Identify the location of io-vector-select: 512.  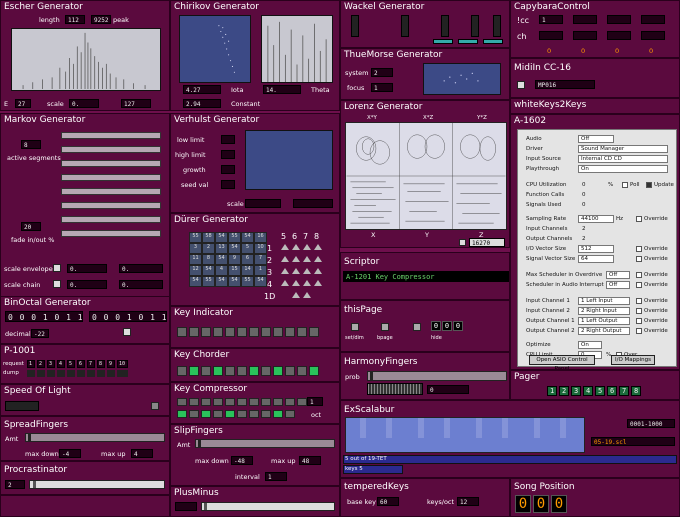
(596, 249).